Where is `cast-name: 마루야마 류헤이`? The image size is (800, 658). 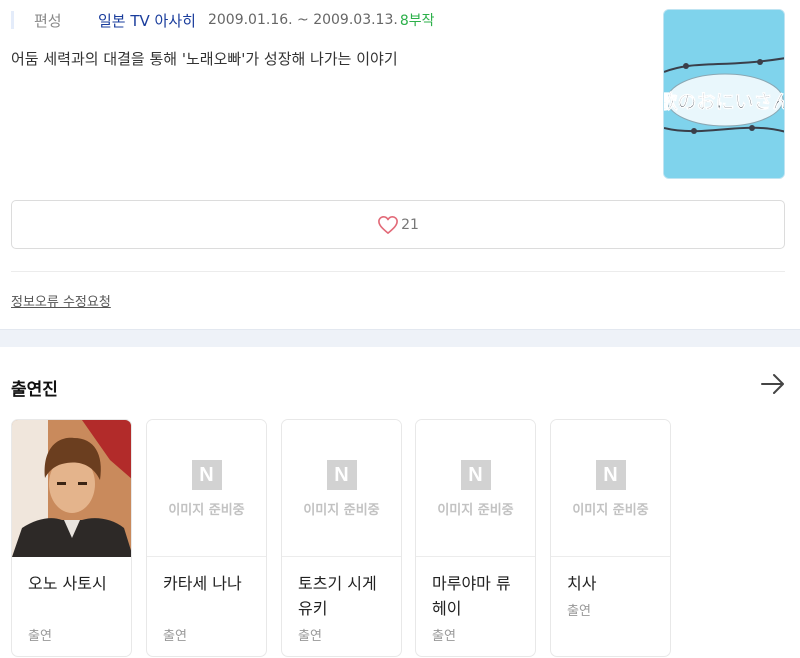
cast-name: 마루야마 류헤이 is located at coordinates (471, 596).